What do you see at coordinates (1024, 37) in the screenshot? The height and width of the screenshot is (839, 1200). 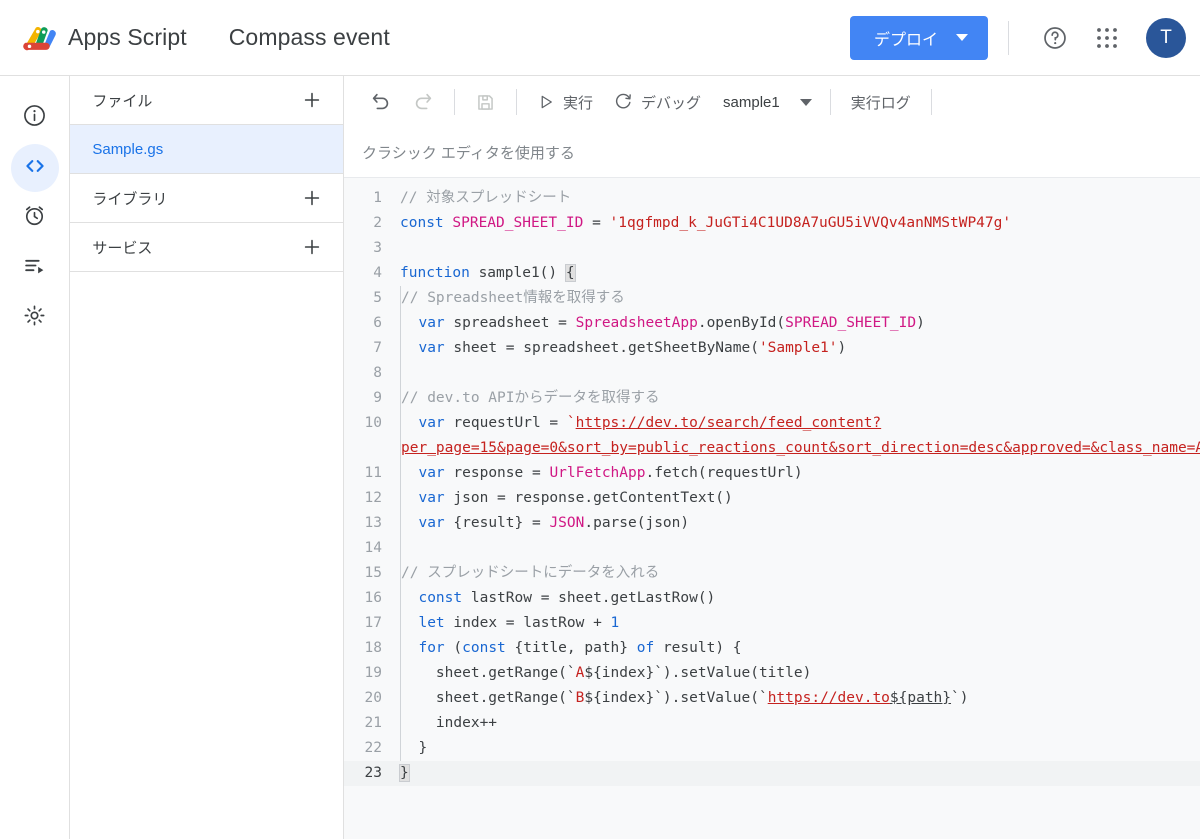 I see `header-actions: デプロイ T` at bounding box center [1024, 37].